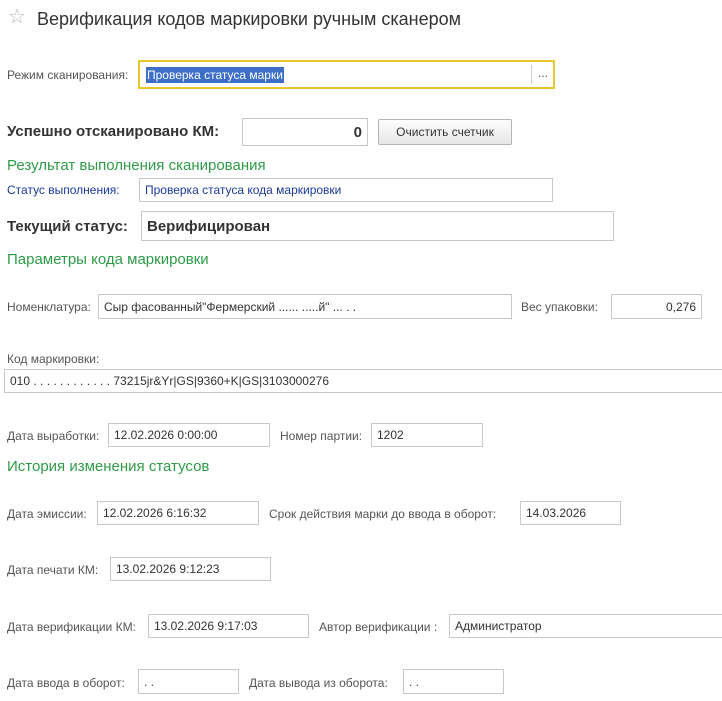 The image size is (722, 701). What do you see at coordinates (17, 17) in the screenshot?
I see `star-icon: ☆` at bounding box center [17, 17].